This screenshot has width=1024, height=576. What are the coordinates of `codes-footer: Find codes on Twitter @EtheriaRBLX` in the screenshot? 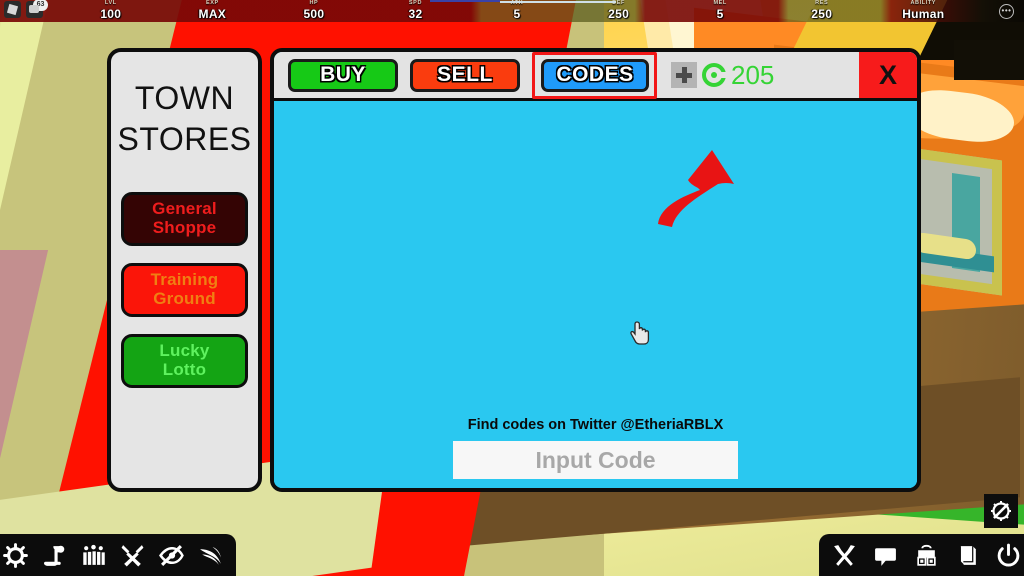 It's located at (595, 448).